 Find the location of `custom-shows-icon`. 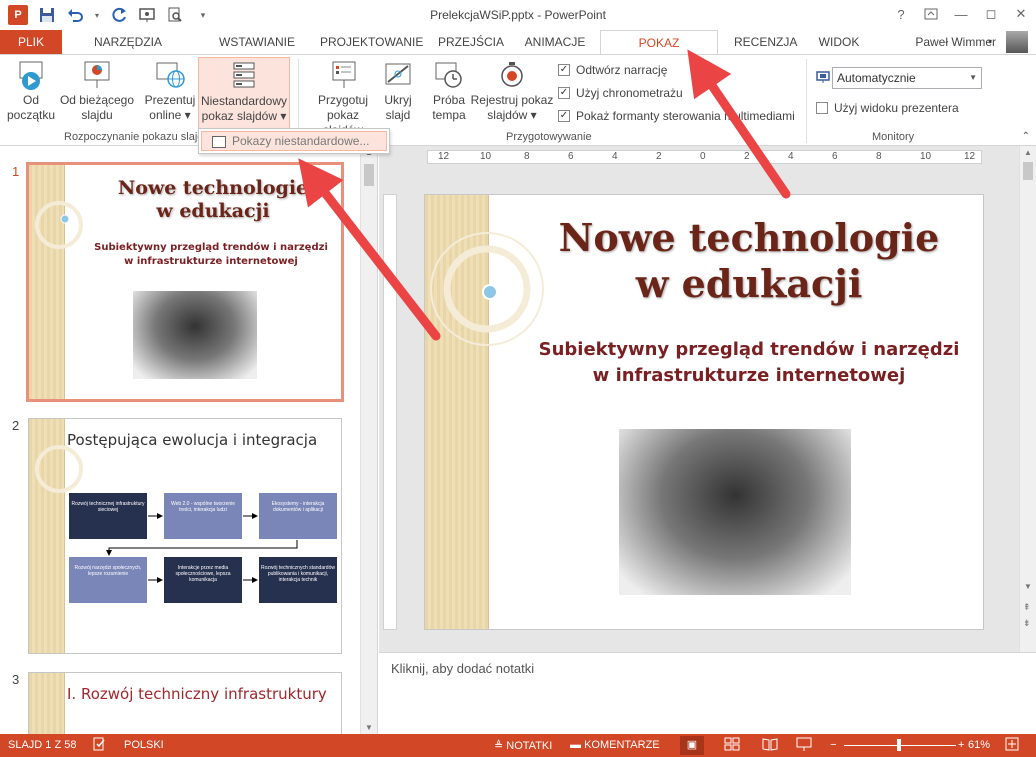

custom-shows-icon is located at coordinates (219, 142).